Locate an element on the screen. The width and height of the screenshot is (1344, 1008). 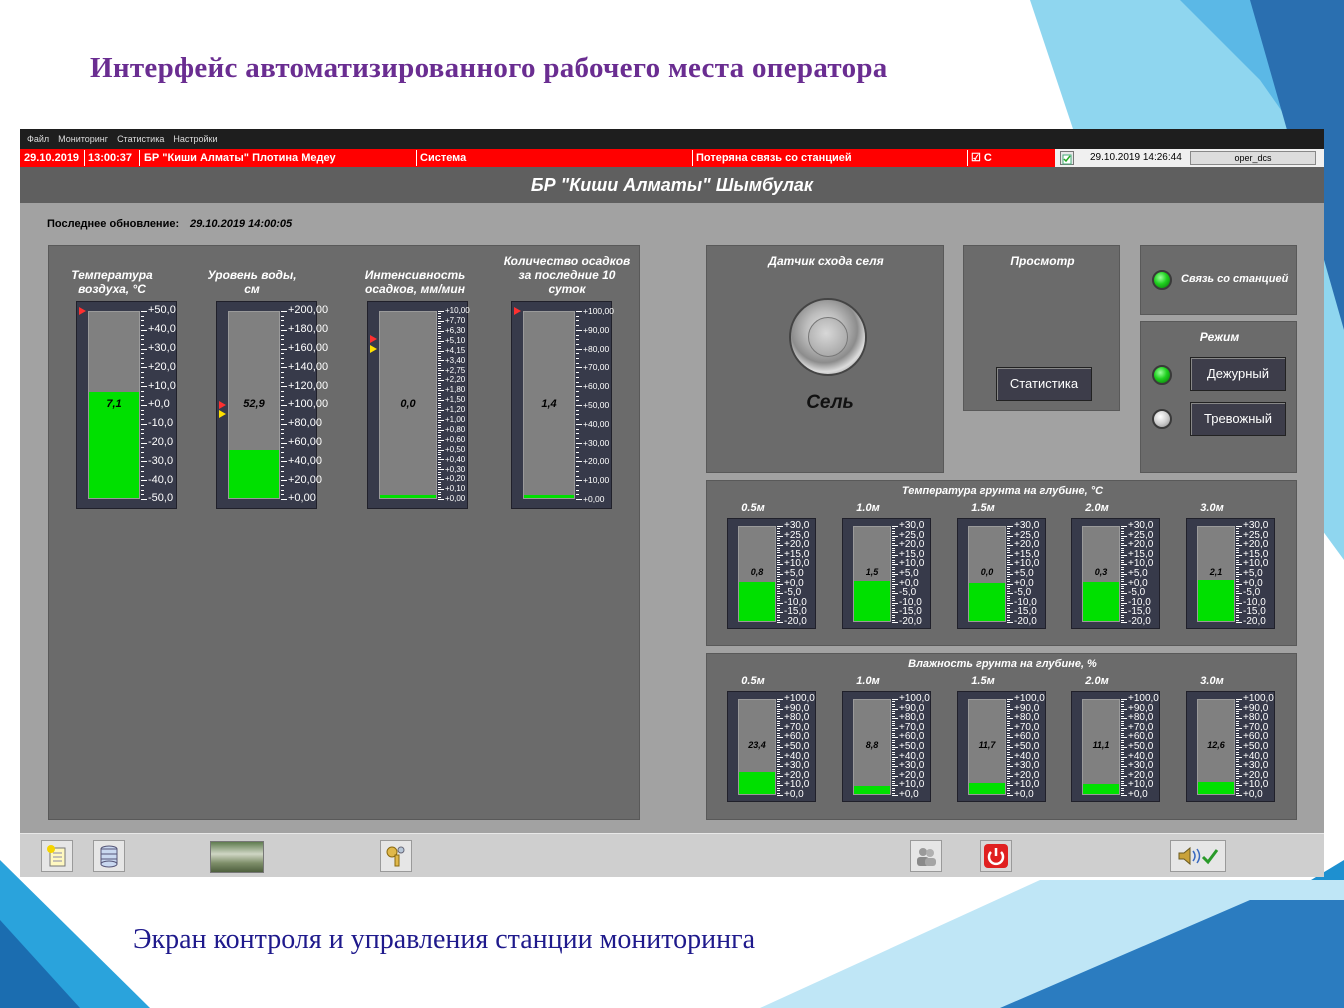
connection-led-icon is located at coordinates (1162, 280).